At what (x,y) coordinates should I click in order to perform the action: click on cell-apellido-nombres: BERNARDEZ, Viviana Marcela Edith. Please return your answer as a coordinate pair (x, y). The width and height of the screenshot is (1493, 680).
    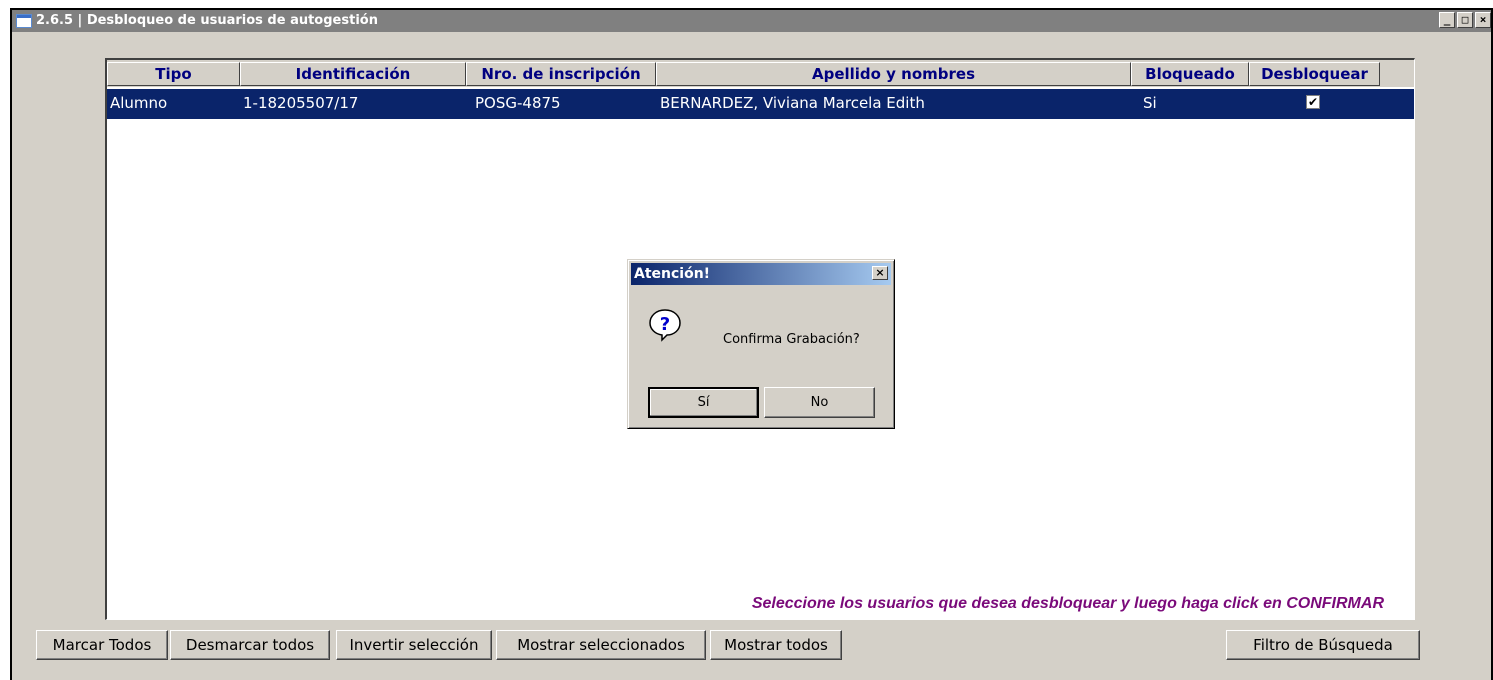
    Looking at the image, I should click on (792, 103).